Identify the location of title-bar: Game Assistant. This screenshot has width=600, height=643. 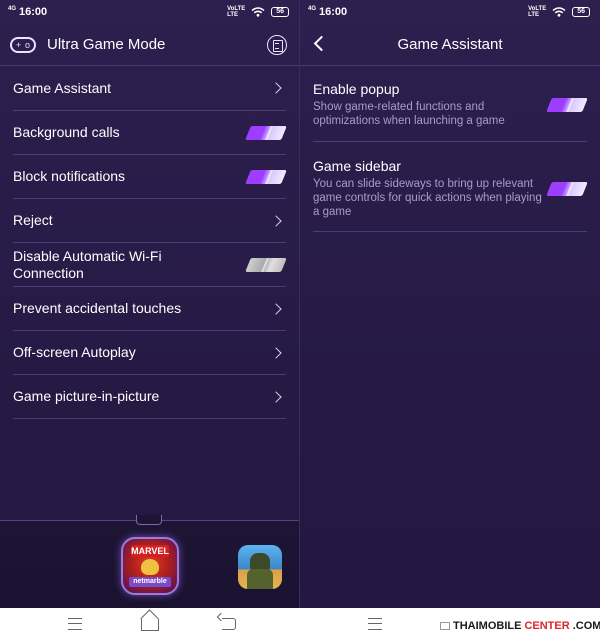
(450, 45).